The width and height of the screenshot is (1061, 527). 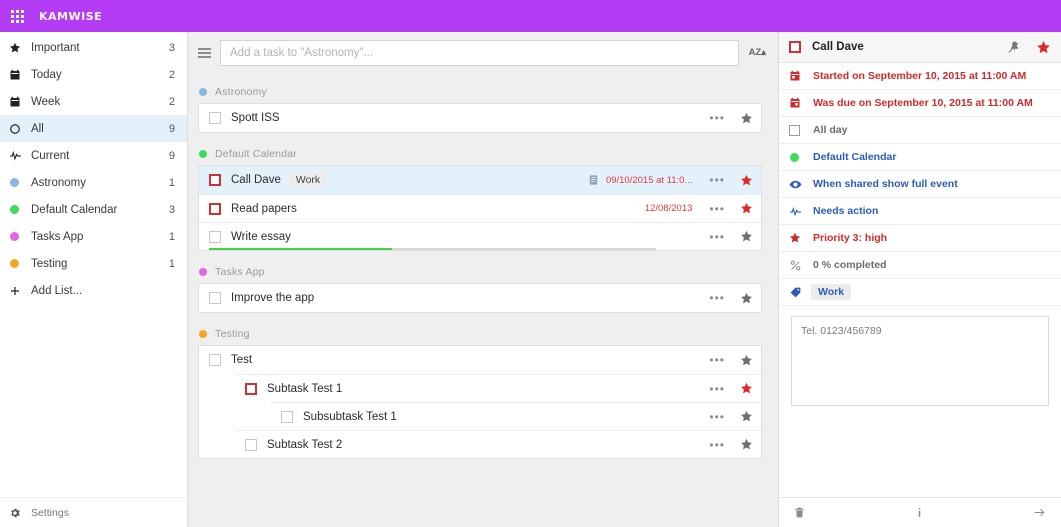 What do you see at coordinates (920, 265) in the screenshot?
I see `detail-row-percent: 0 % completed` at bounding box center [920, 265].